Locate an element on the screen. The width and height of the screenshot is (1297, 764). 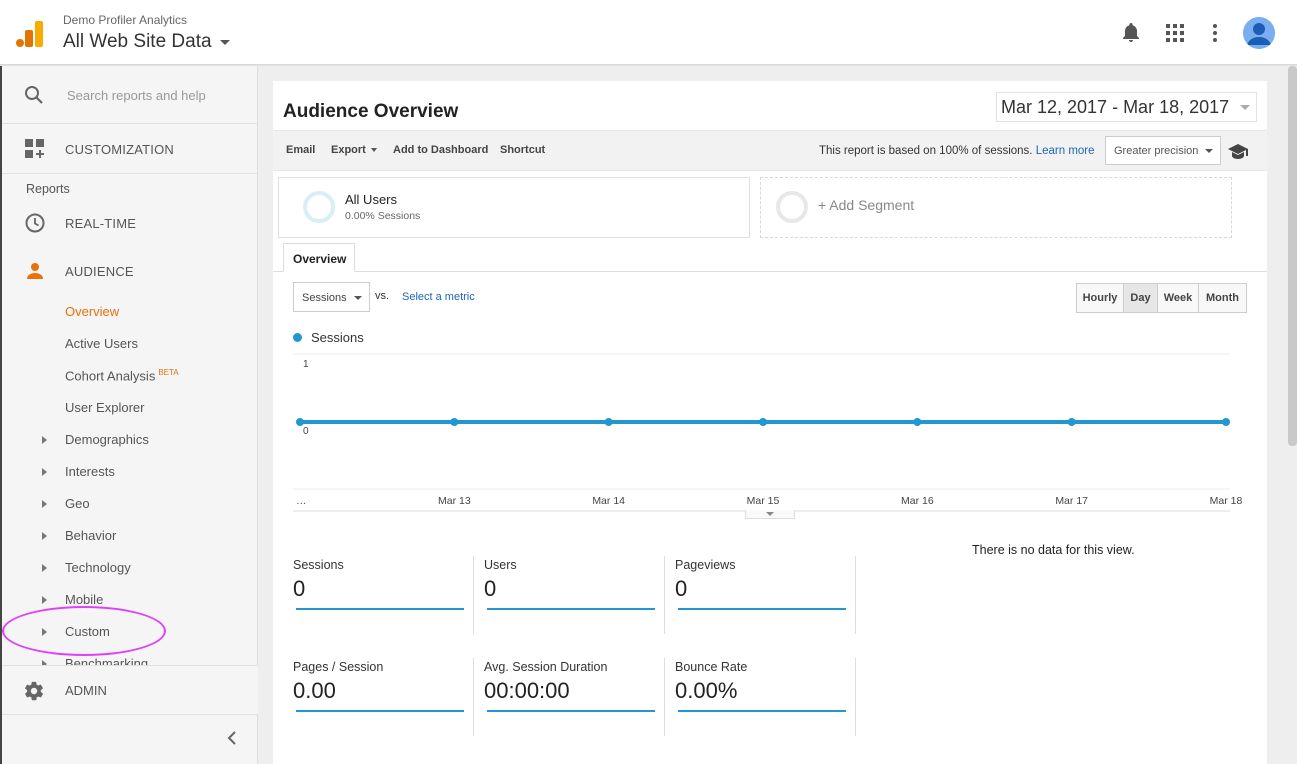
nav-admin-label: ADMIN is located at coordinates (86, 690).